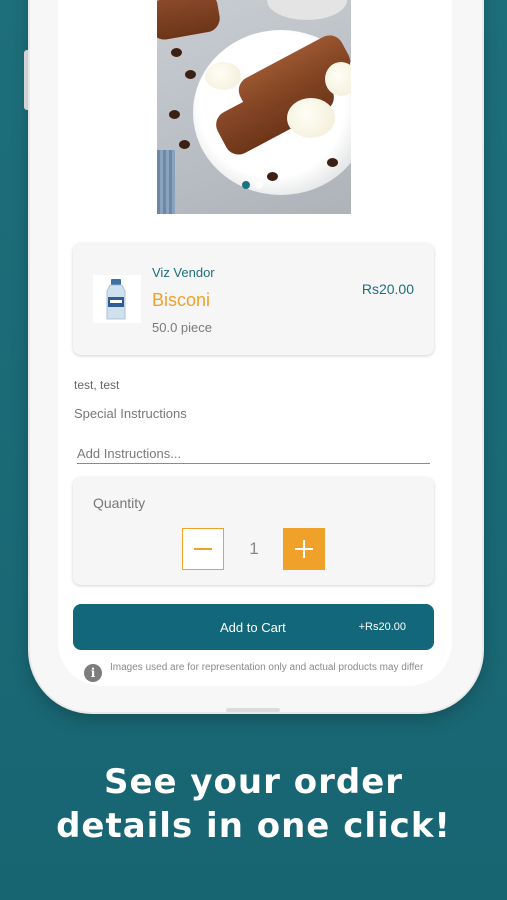 The height and width of the screenshot is (900, 507). Describe the element at coordinates (259, 185) in the screenshot. I see `carousel-dot` at that location.